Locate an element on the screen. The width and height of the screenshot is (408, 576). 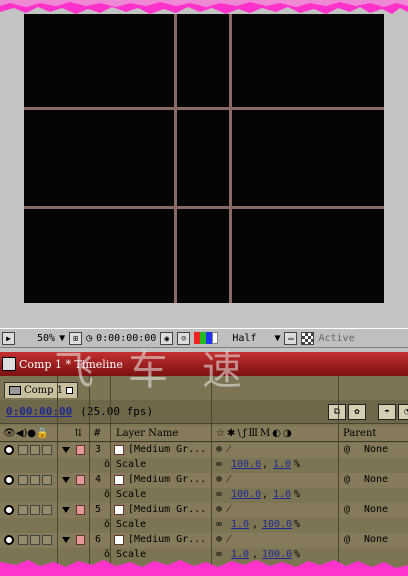
gridline-h1 is located at coordinates (204, 108).